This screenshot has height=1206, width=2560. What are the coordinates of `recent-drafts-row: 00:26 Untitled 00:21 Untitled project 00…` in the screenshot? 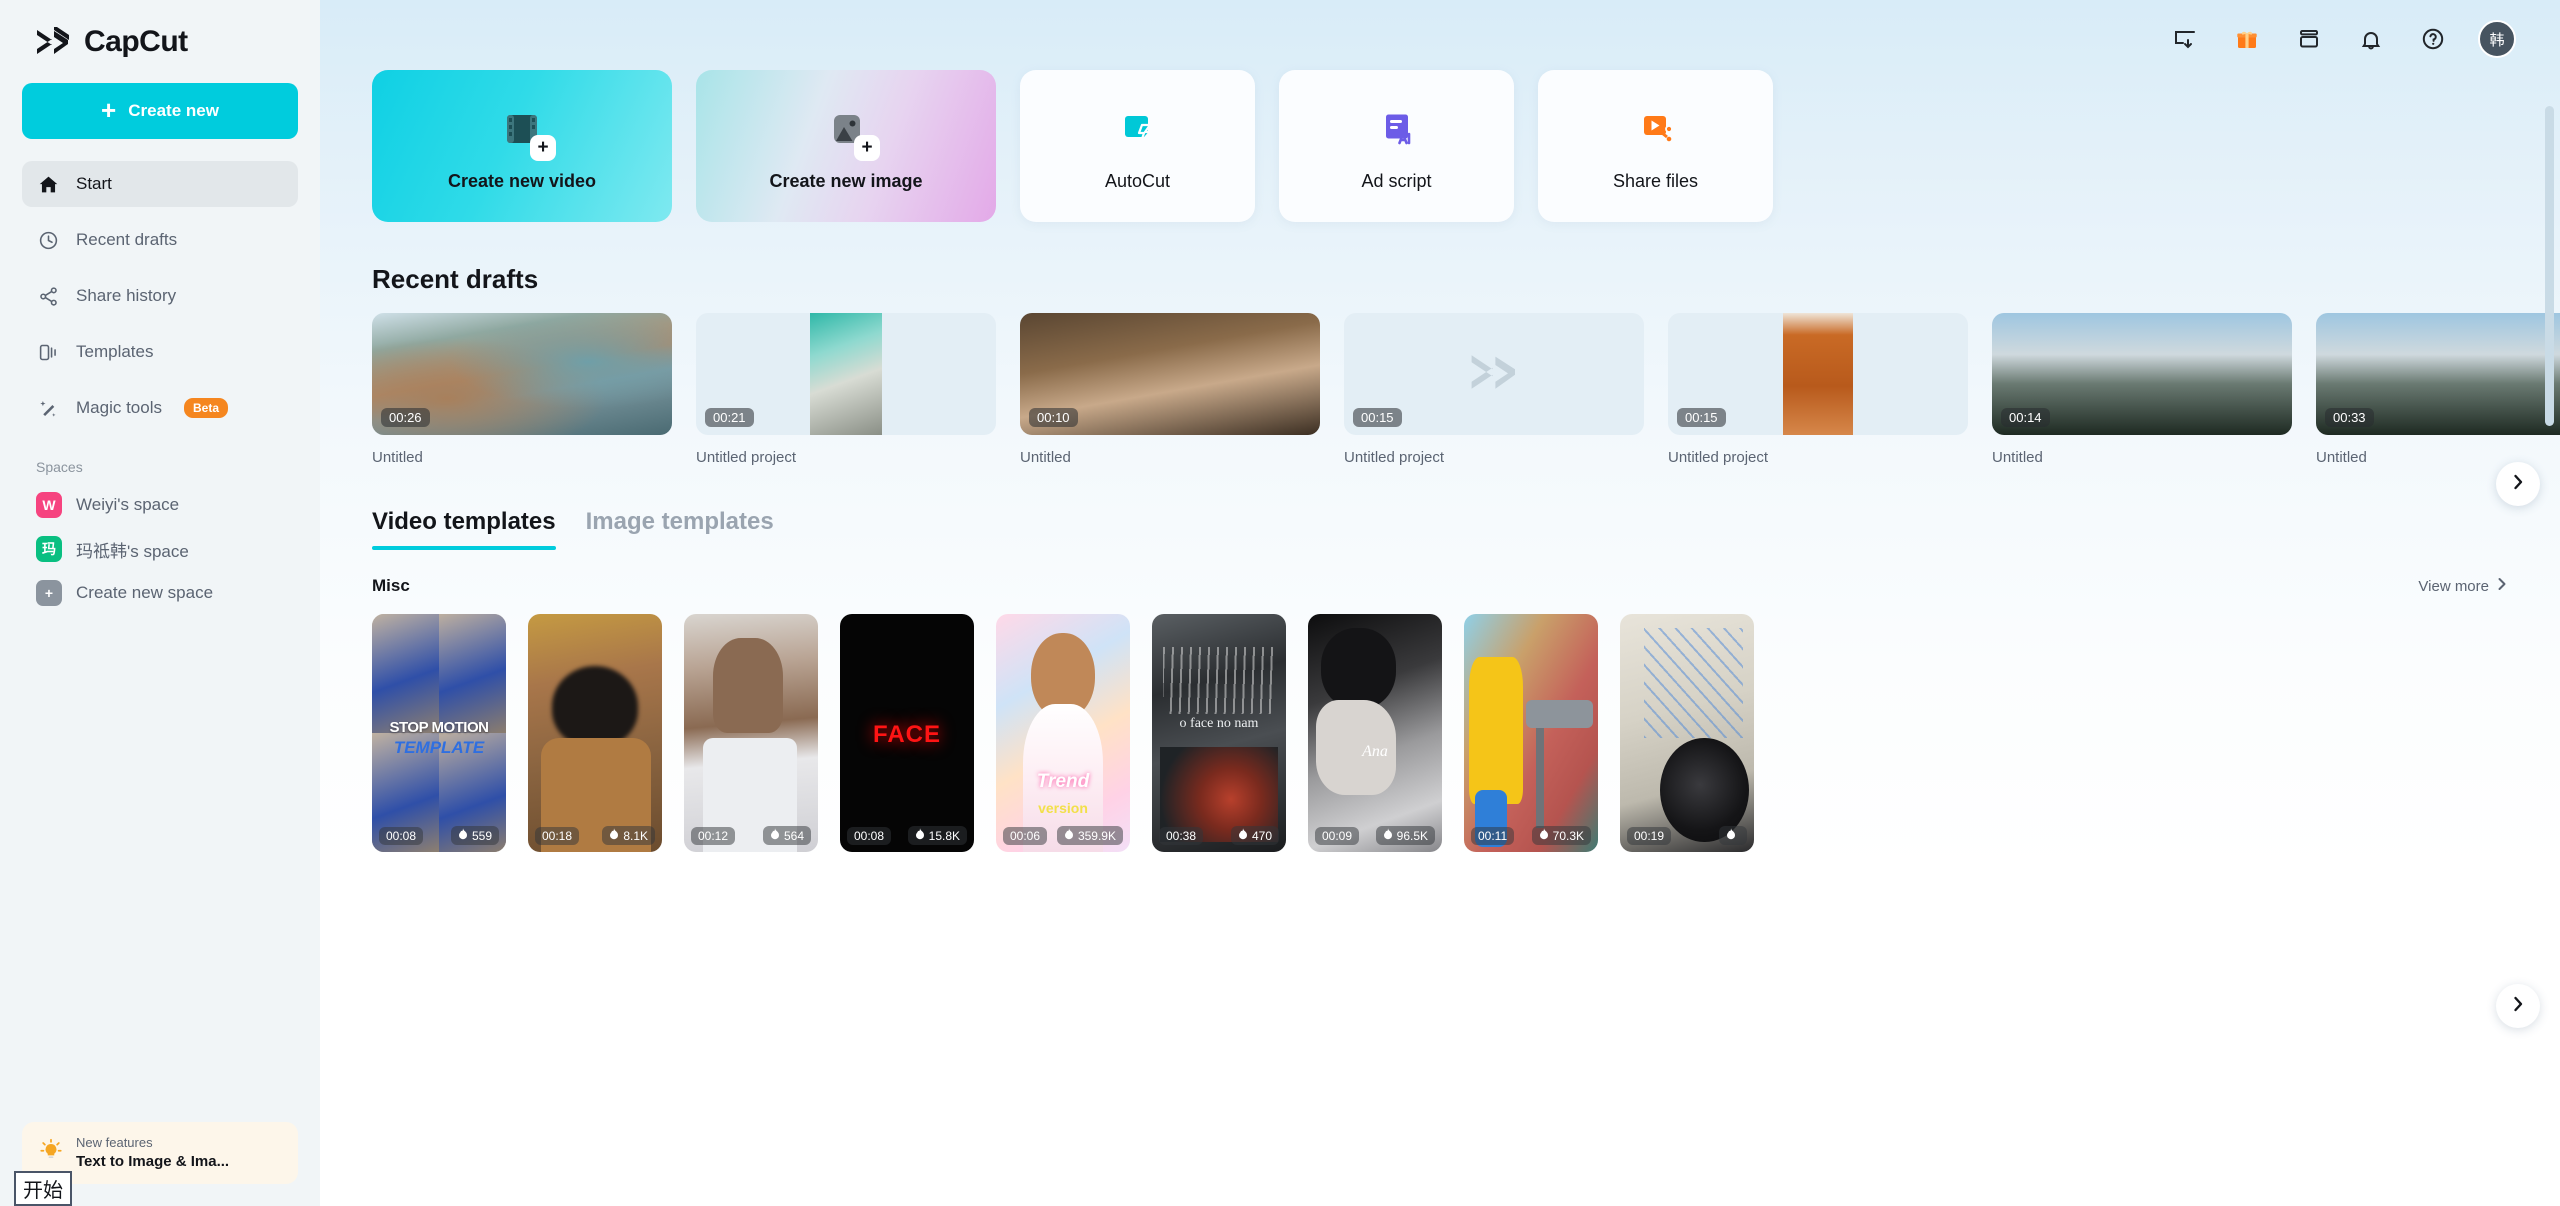 It's located at (1466, 389).